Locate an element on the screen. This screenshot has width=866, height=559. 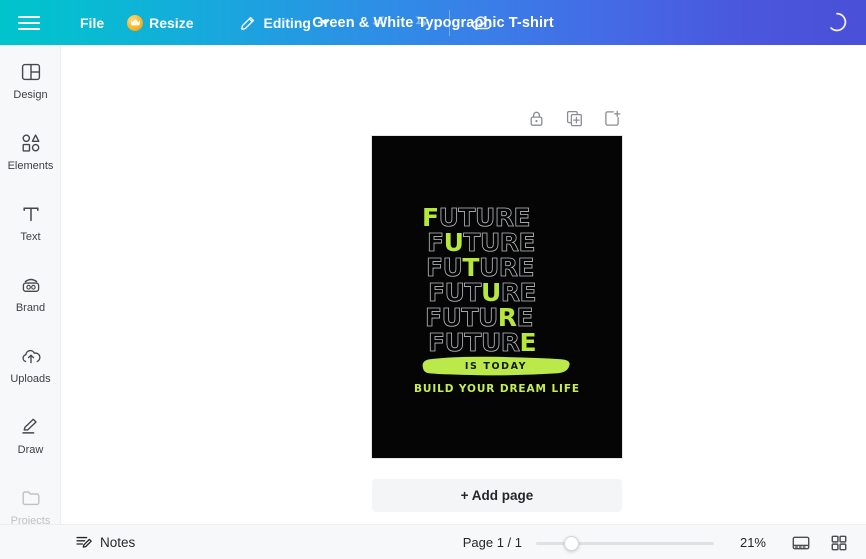
editing-label: Editing is located at coordinates (287, 22).